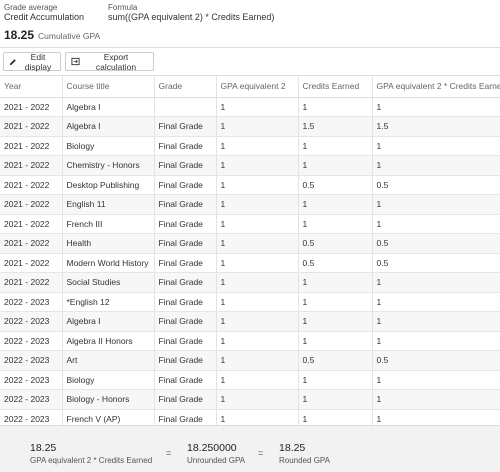  Describe the element at coordinates (257, 87) in the screenshot. I see `column-header-gpa-equivalent: GPA equivalent 2` at that location.